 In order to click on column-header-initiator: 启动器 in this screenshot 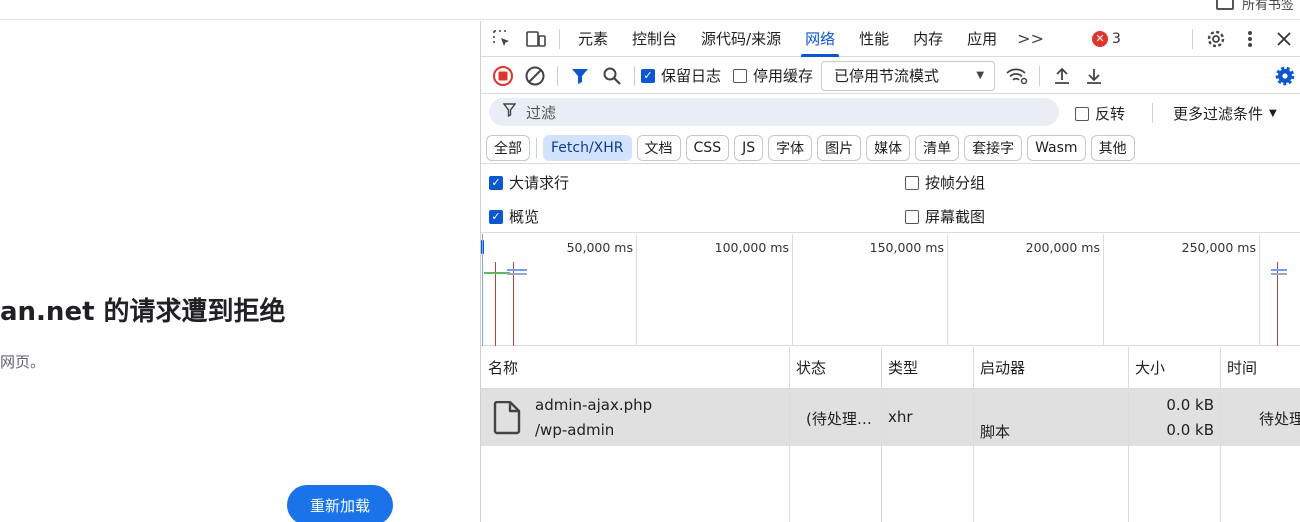, I will do `click(1050, 368)`.